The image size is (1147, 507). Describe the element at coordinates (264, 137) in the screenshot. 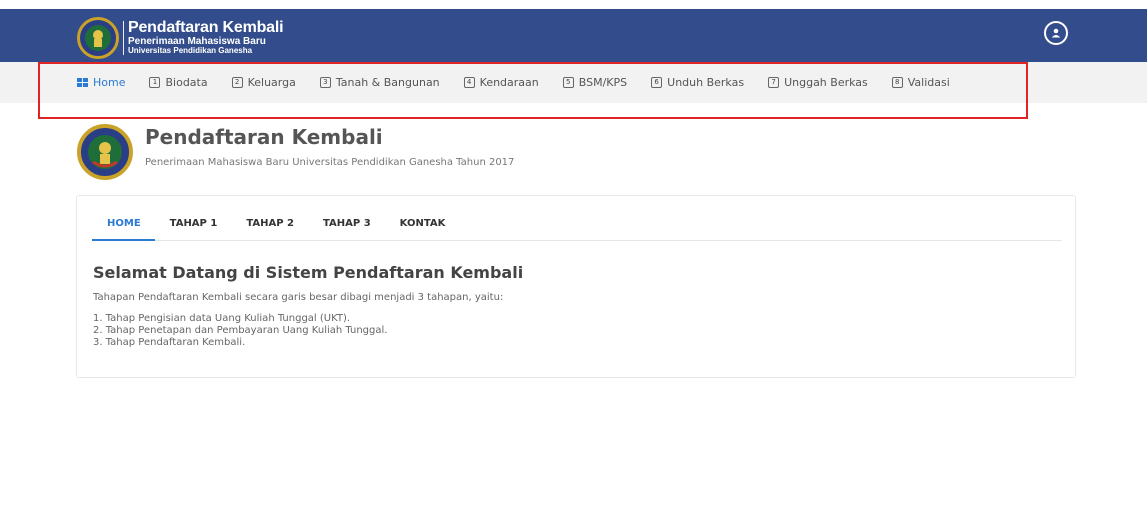

I see `page-title: Pendaftaran Kembali` at that location.